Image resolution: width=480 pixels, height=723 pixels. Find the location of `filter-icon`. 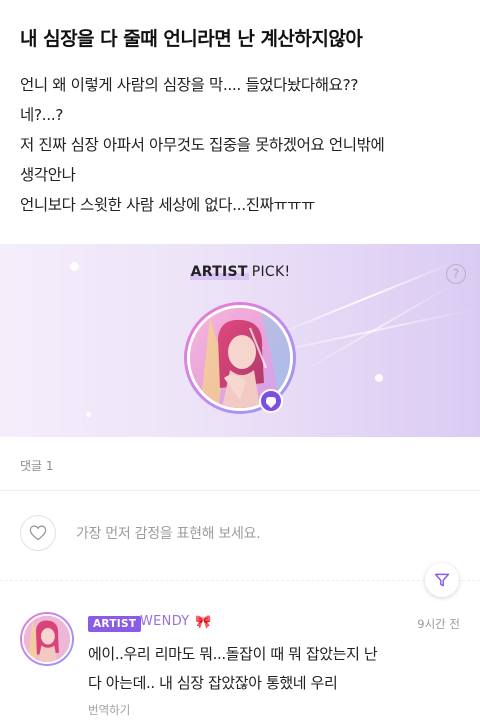

filter-icon is located at coordinates (442, 580).